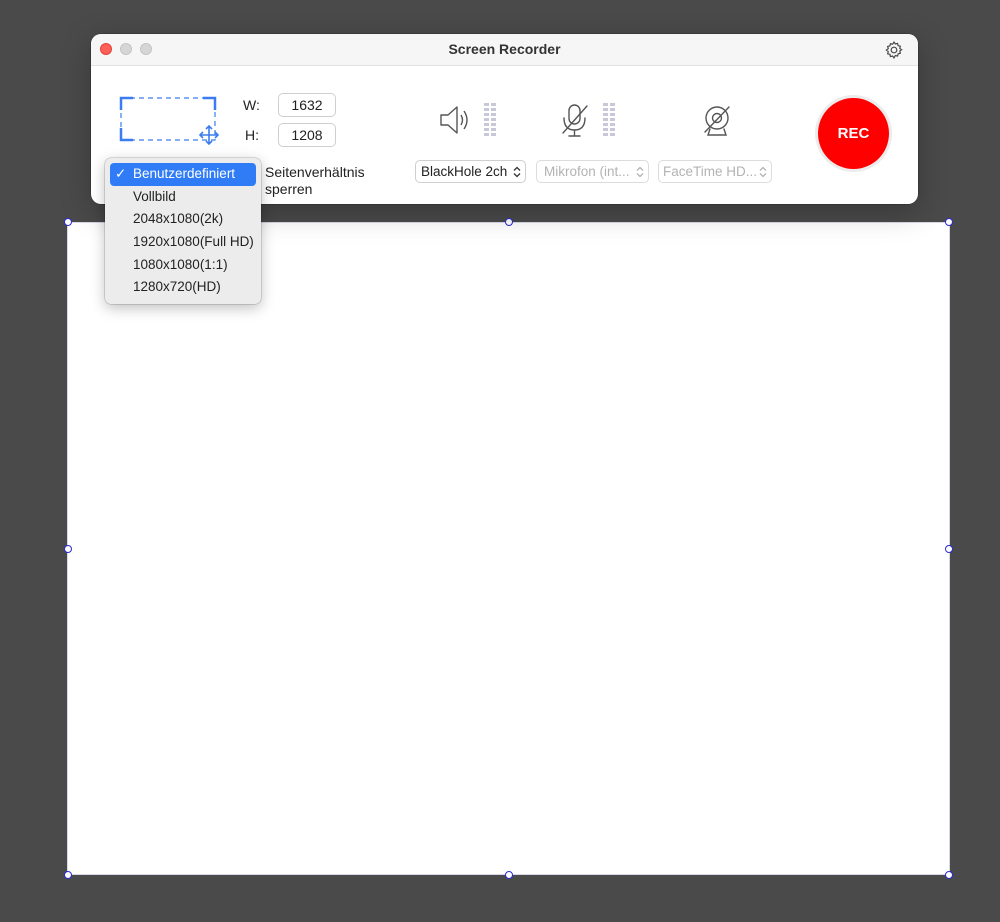  I want to click on preset-item-square: 1080x1080(1:1), so click(183, 265).